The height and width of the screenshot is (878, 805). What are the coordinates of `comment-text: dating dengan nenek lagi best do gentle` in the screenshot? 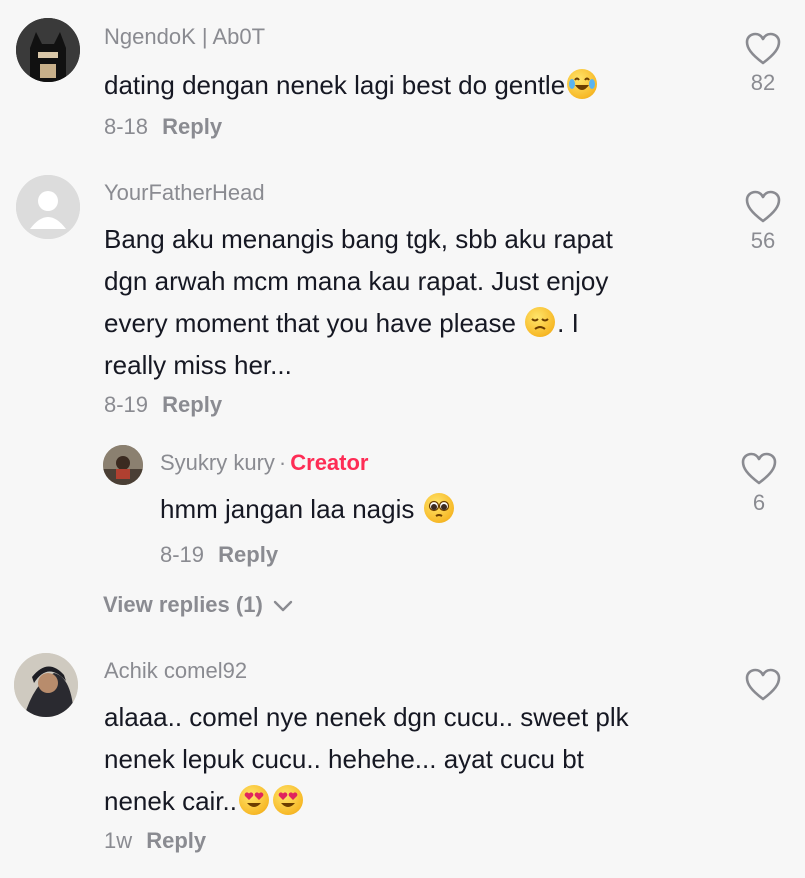 It's located at (351, 85).